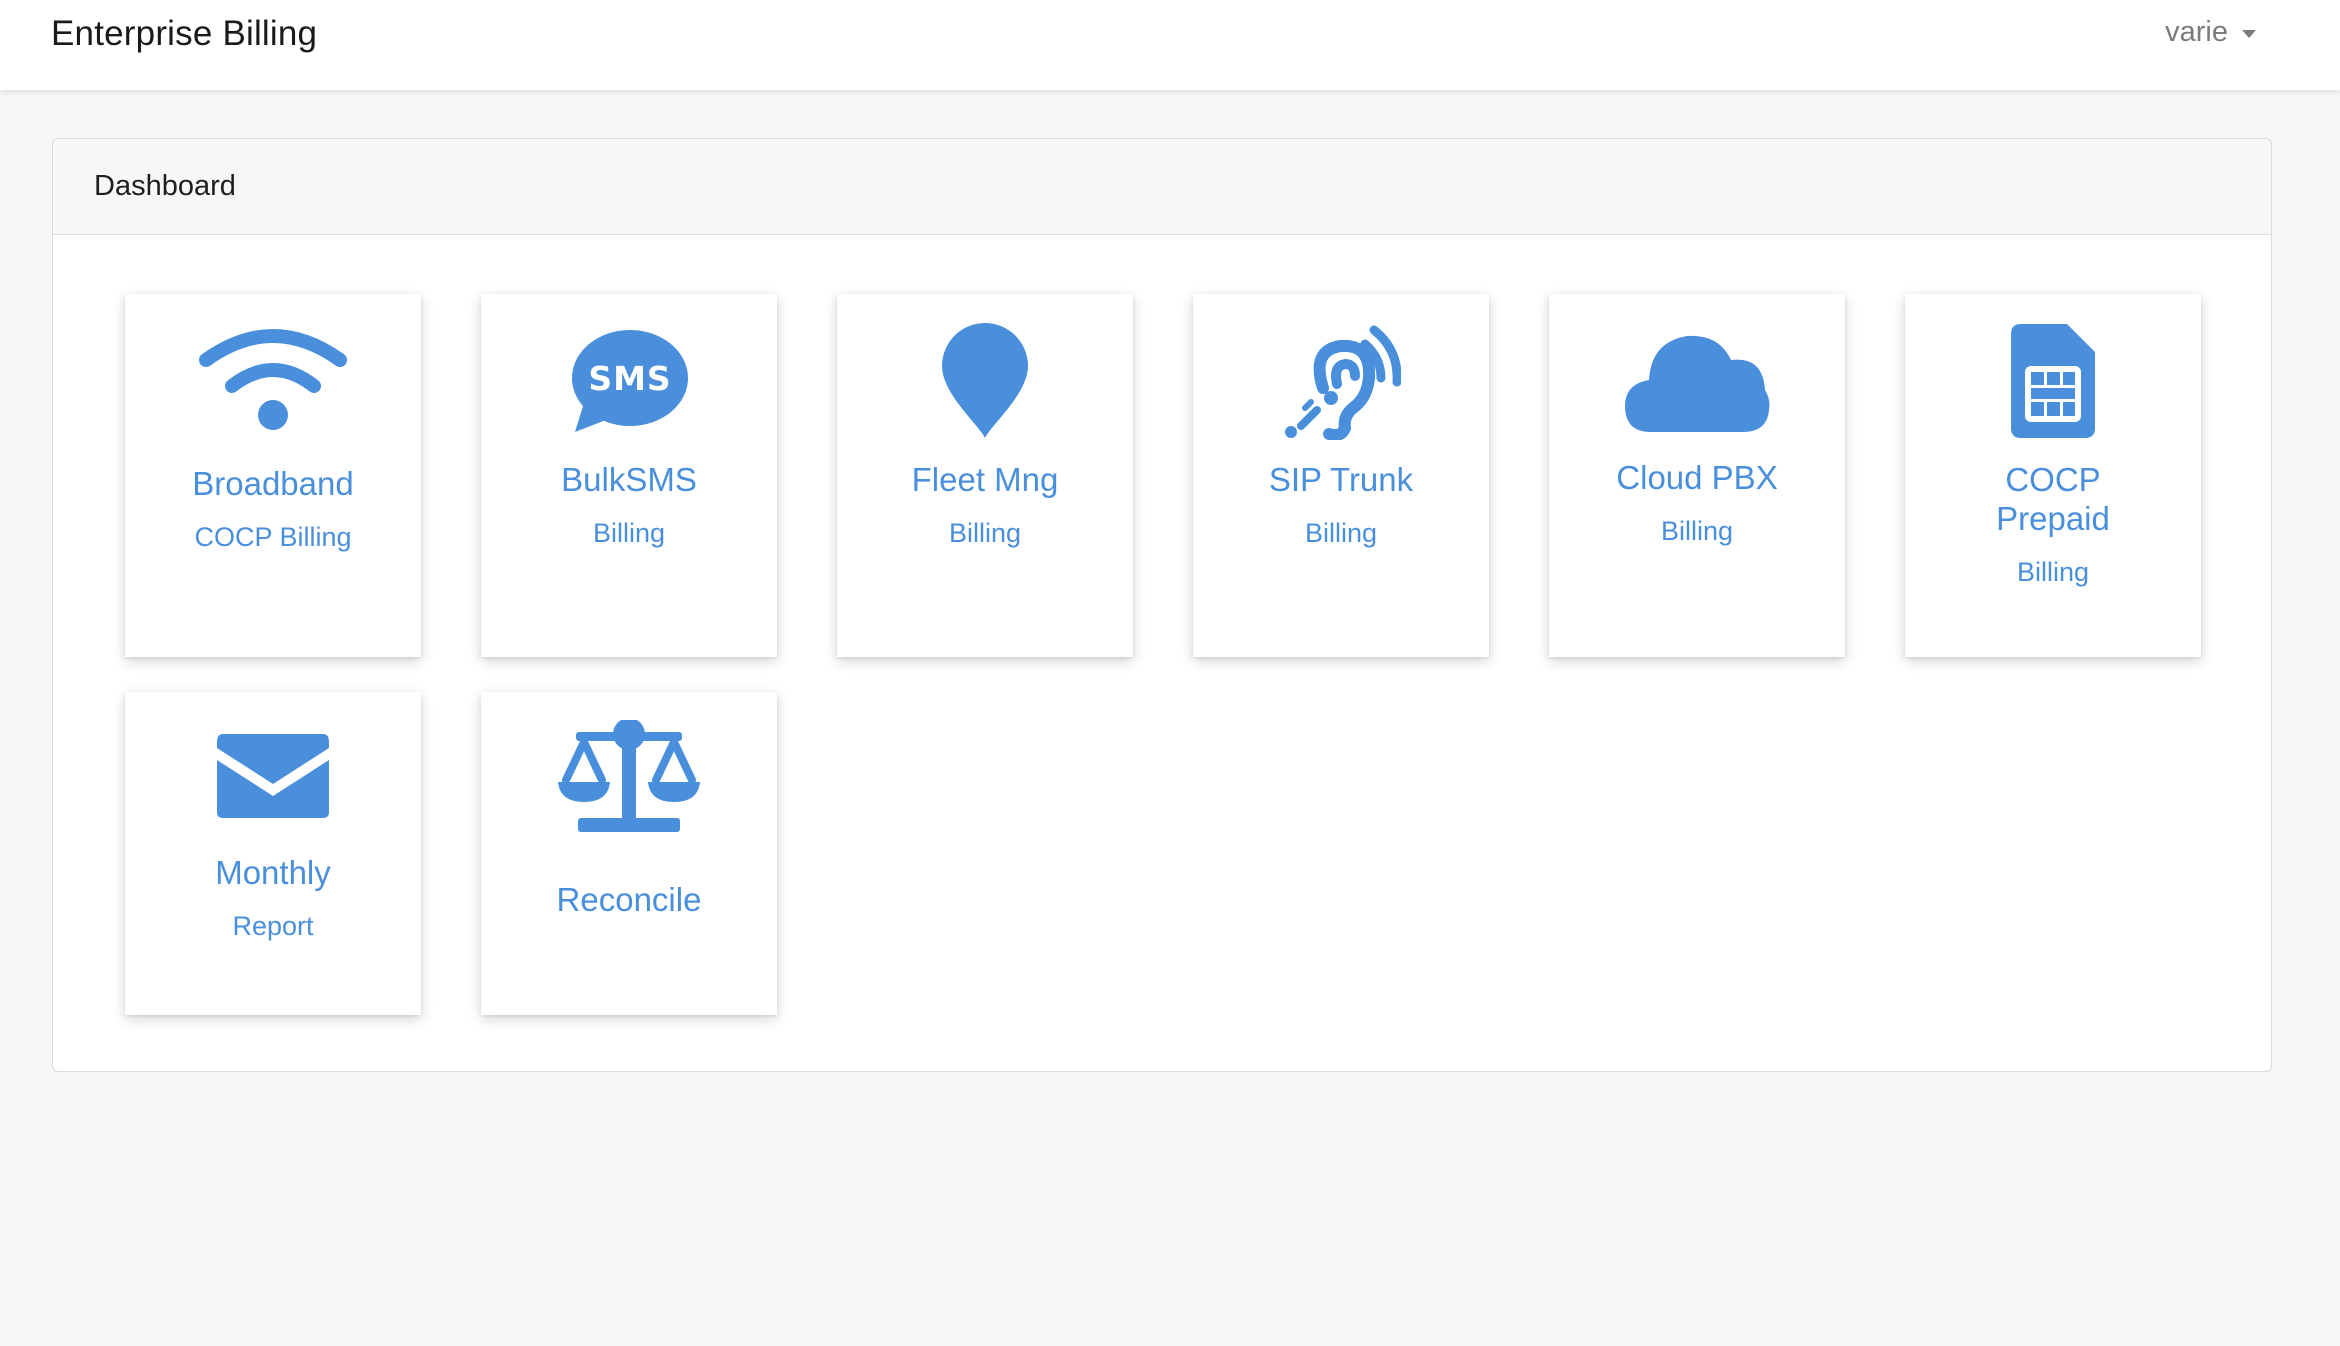 Image resolution: width=2340 pixels, height=1346 pixels. What do you see at coordinates (273, 537) in the screenshot?
I see `tile-subtitle: COCP Billing` at bounding box center [273, 537].